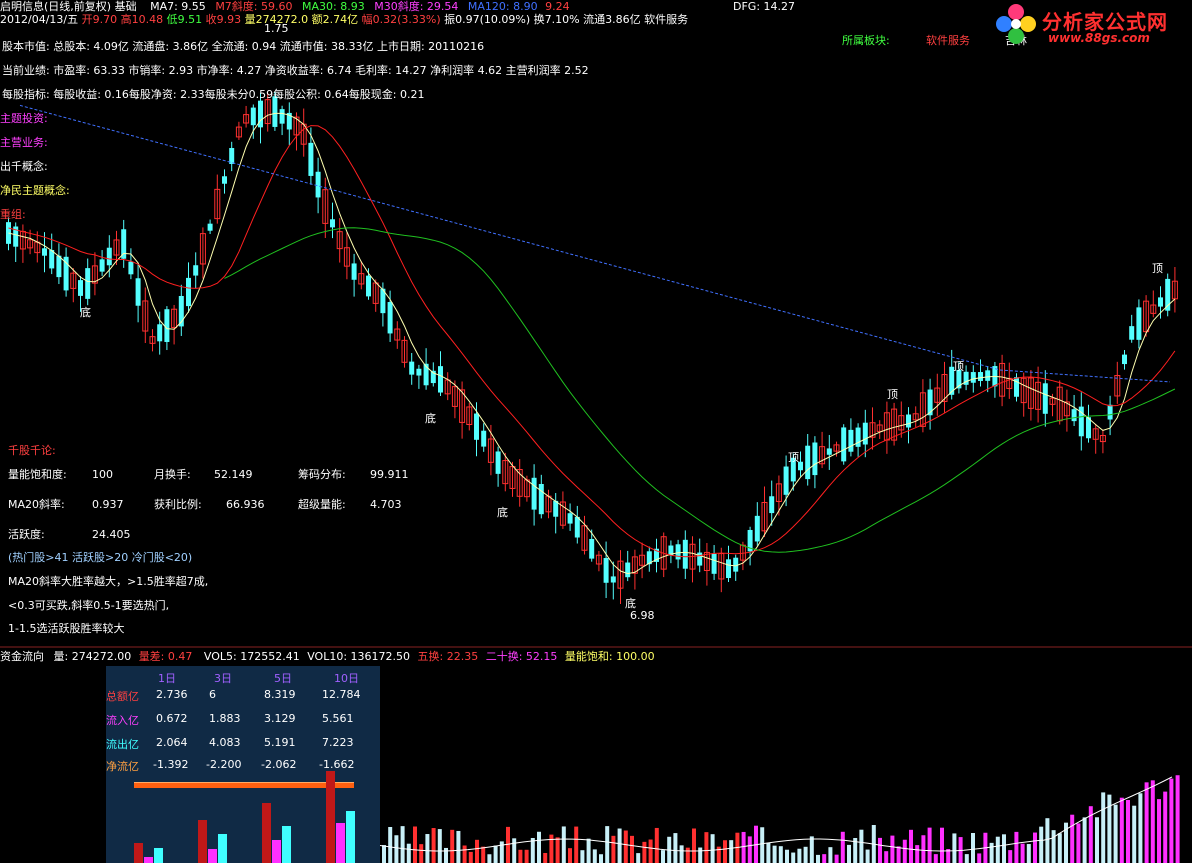 The width and height of the screenshot is (1192, 863). Describe the element at coordinates (502, 512) in the screenshot. I see `mark-bottom-3: 底` at that location.